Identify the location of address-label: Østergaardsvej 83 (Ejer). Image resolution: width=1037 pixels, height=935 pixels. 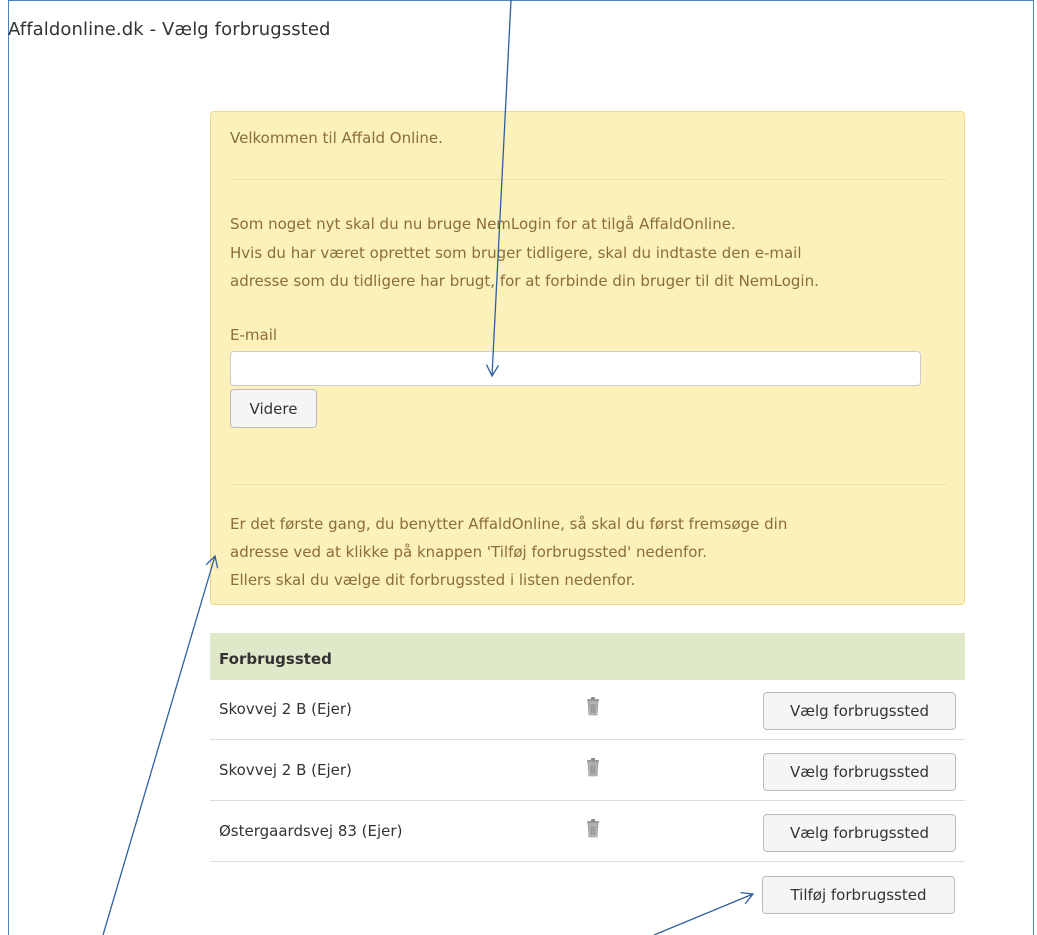
(311, 831).